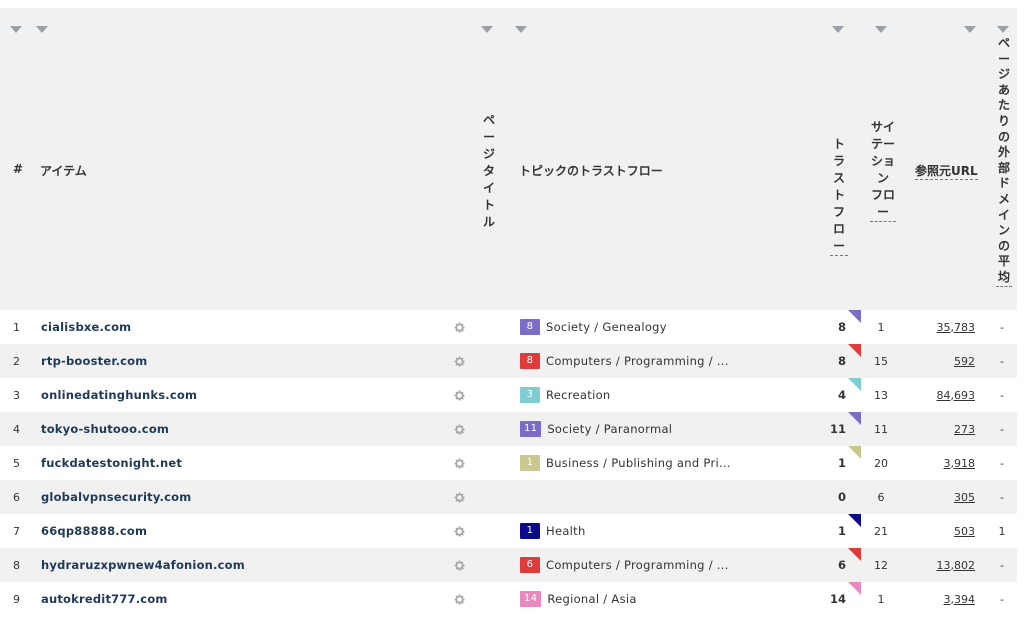 Image resolution: width=1025 pixels, height=627 pixels. What do you see at coordinates (841, 565) in the screenshot?
I see `trust-flow-value: 6` at bounding box center [841, 565].